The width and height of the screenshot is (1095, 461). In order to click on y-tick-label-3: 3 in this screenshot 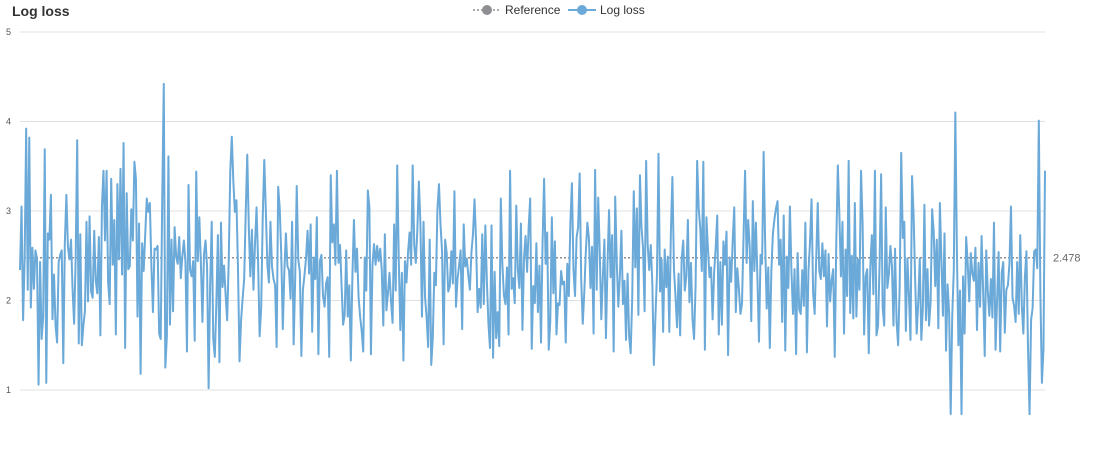, I will do `click(8, 211)`.